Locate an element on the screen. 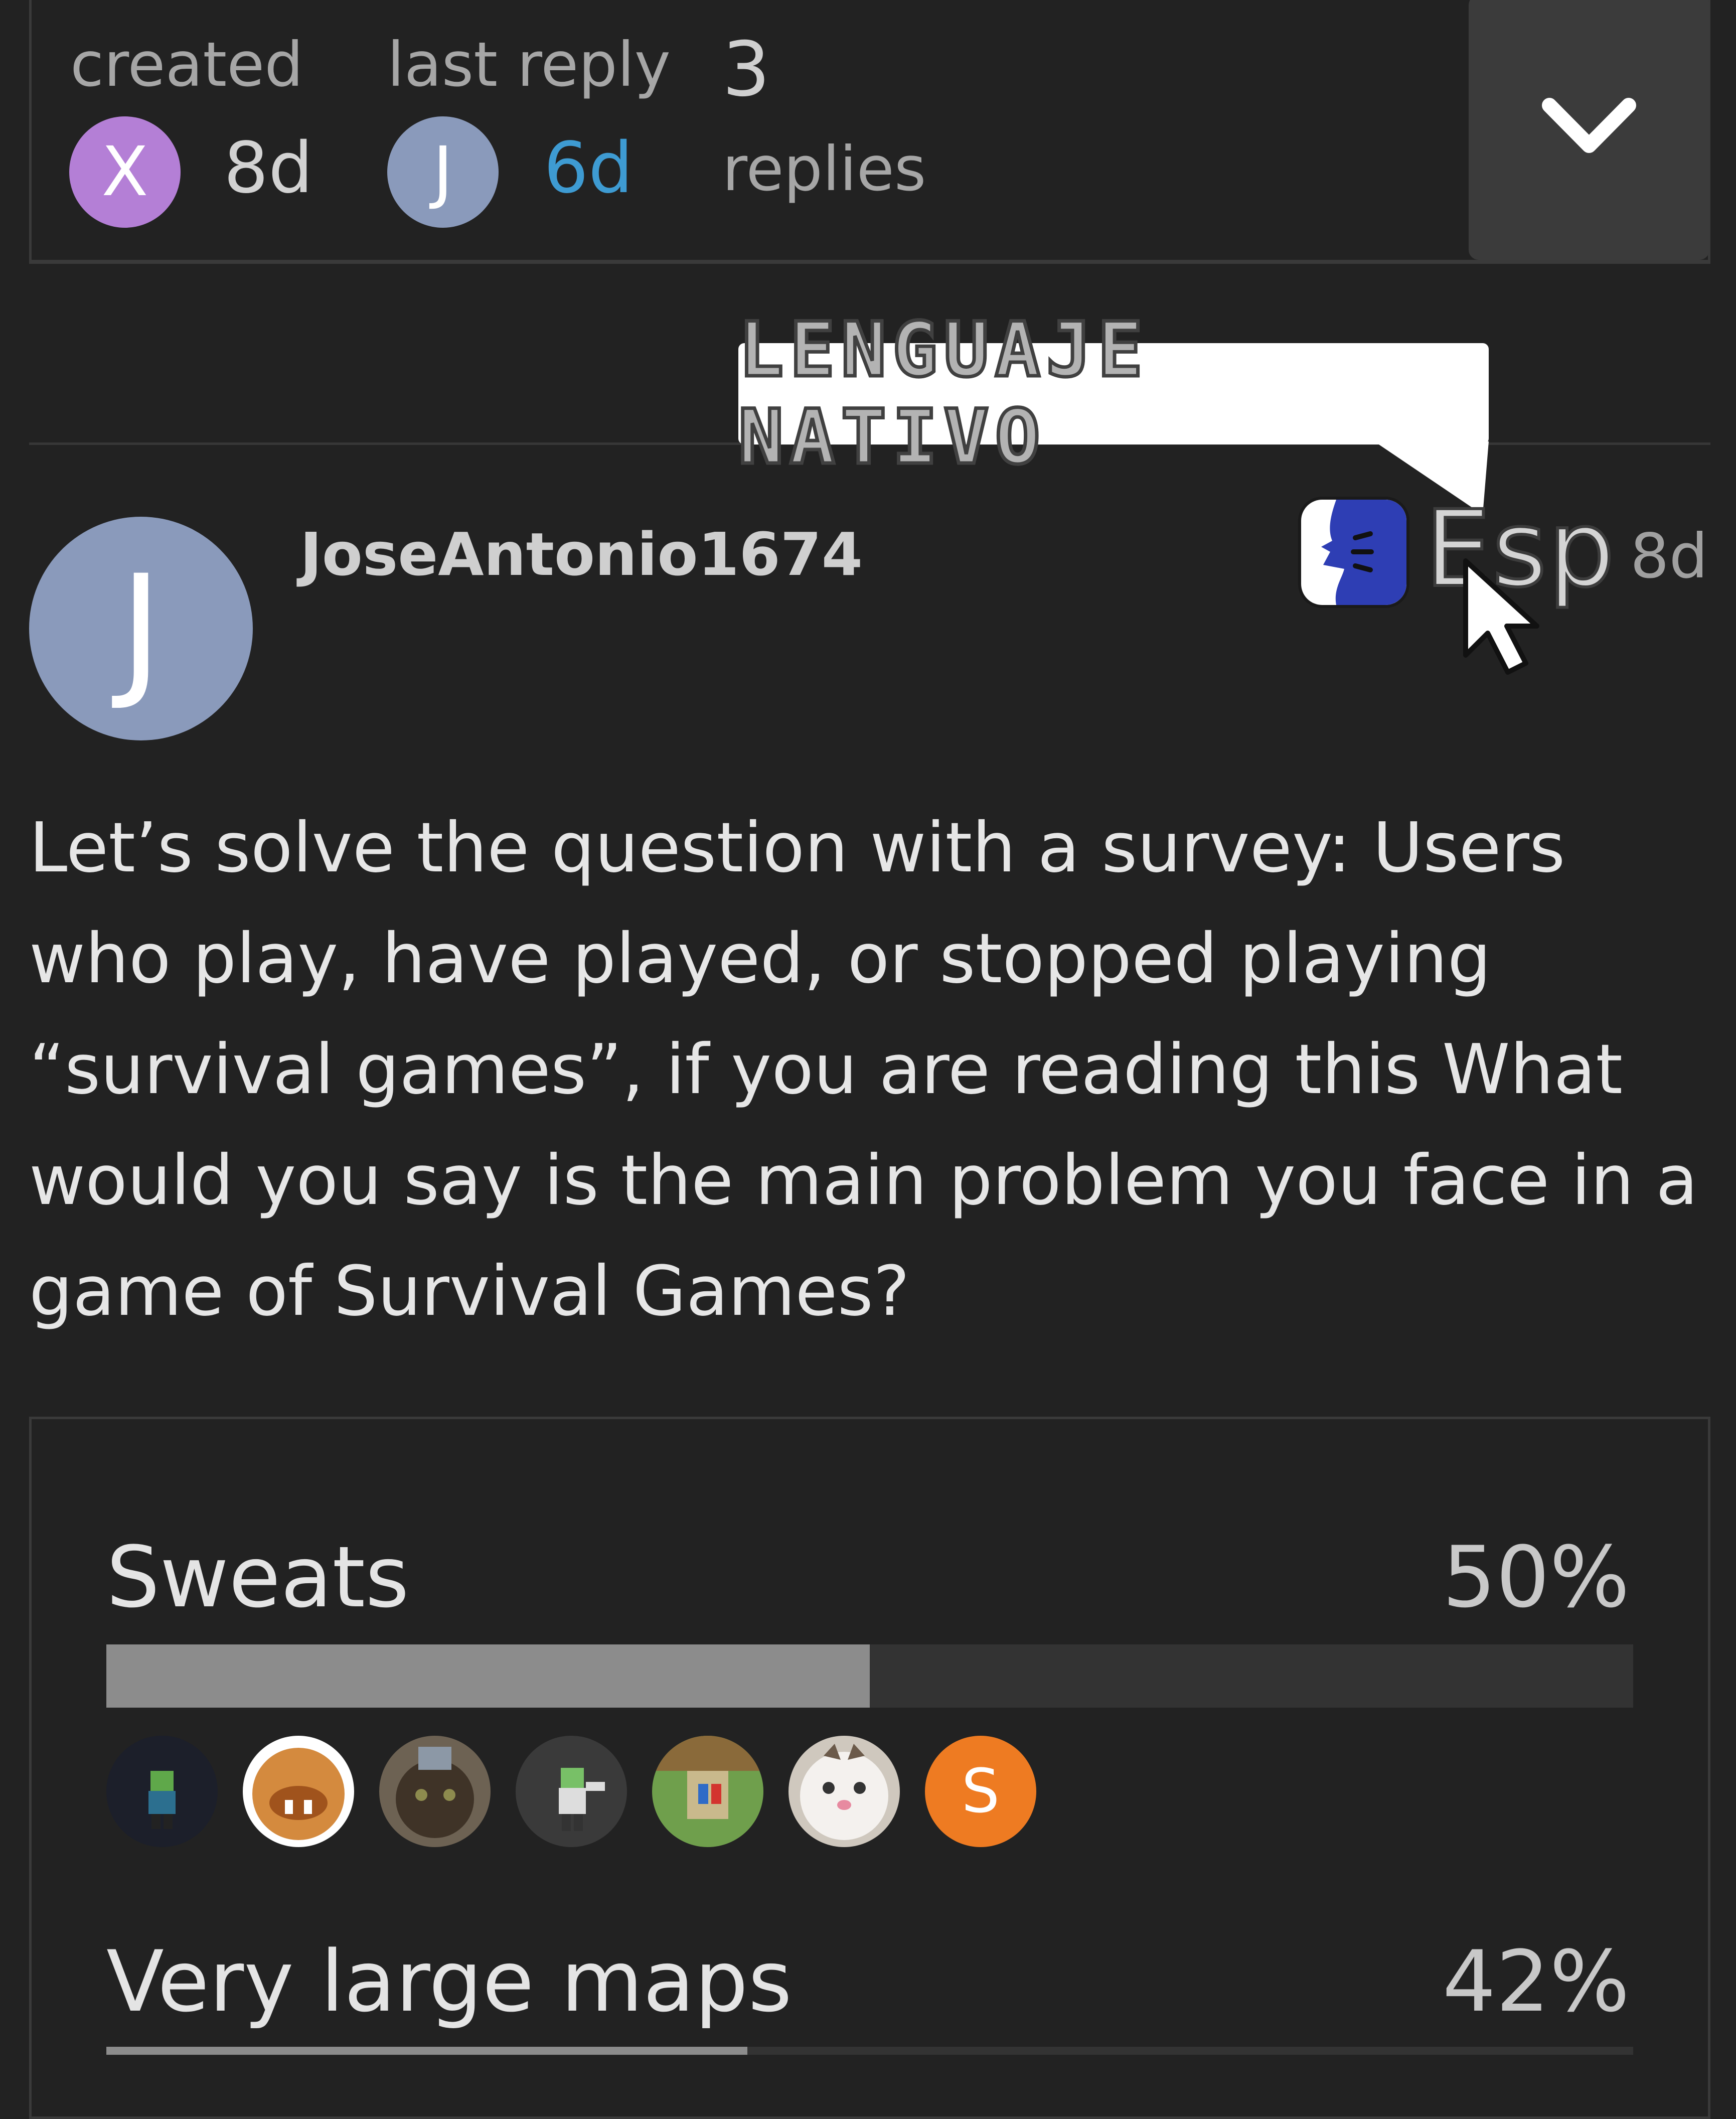 This screenshot has width=1736, height=2119. native-language-sticker: LENGUAJE NATIVO is located at coordinates (1113, 394).